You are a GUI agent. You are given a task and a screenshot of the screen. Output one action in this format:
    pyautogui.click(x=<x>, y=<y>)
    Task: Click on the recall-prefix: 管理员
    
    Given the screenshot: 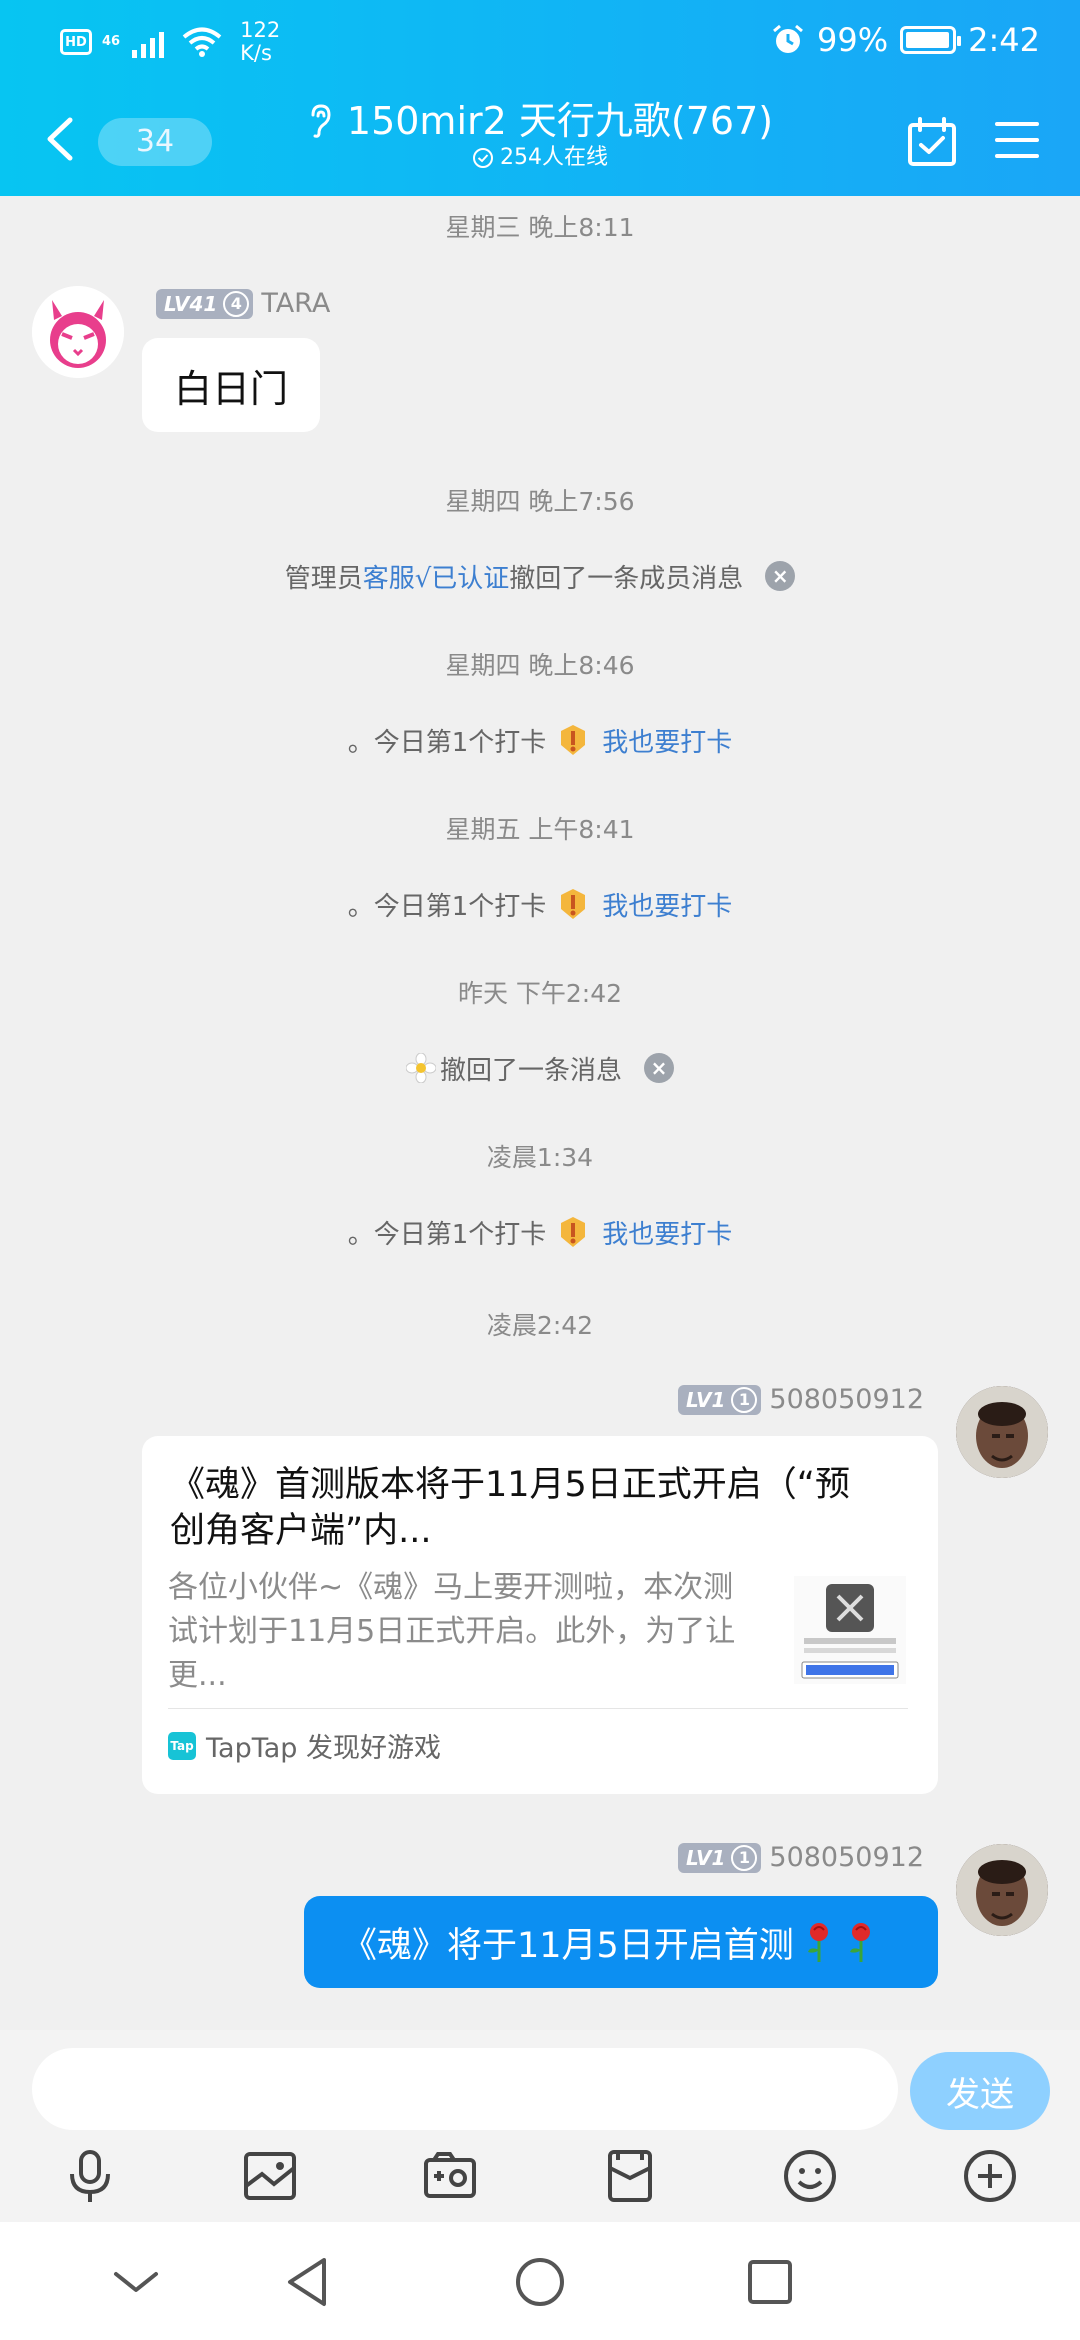 What is the action you would take?
    pyautogui.click(x=323, y=578)
    